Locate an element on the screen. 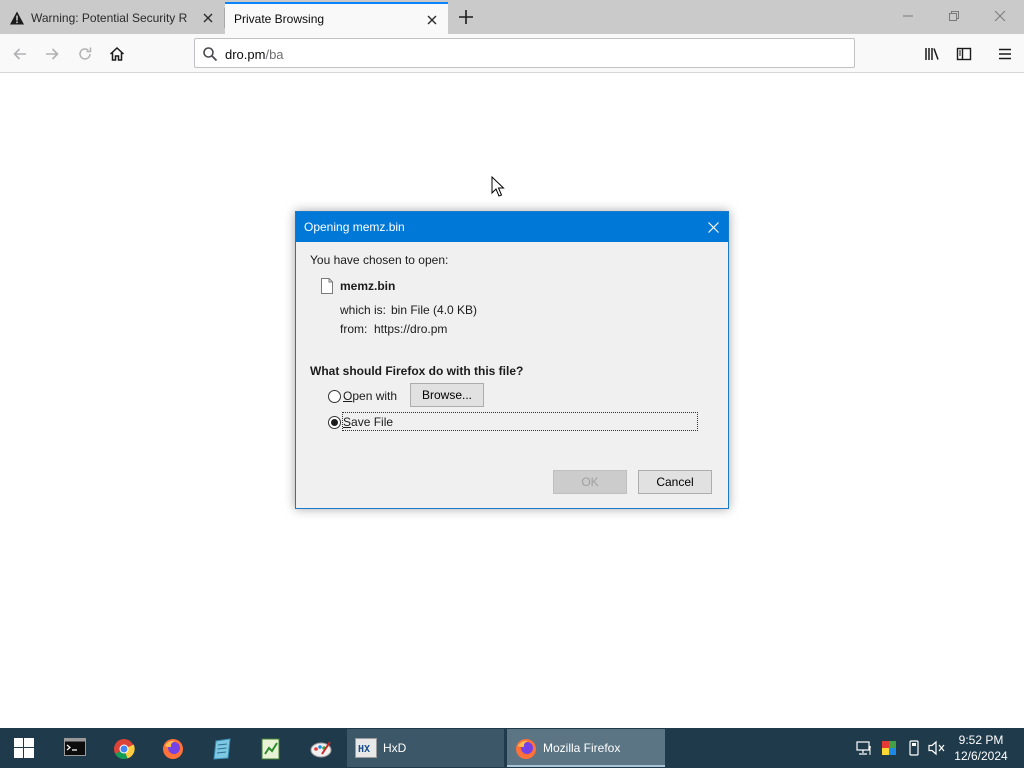 This screenshot has height=768, width=1024. plus-icon is located at coordinates (466, 17).